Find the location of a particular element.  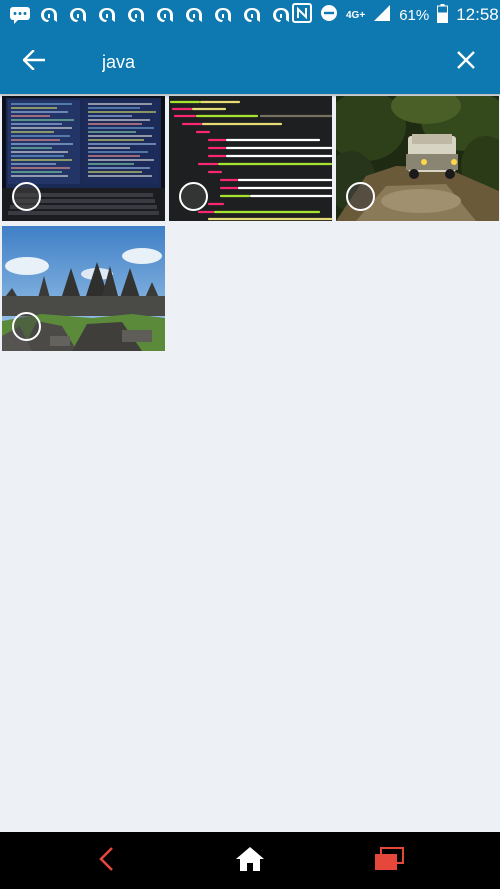

search-app-bar is located at coordinates (250, 62).